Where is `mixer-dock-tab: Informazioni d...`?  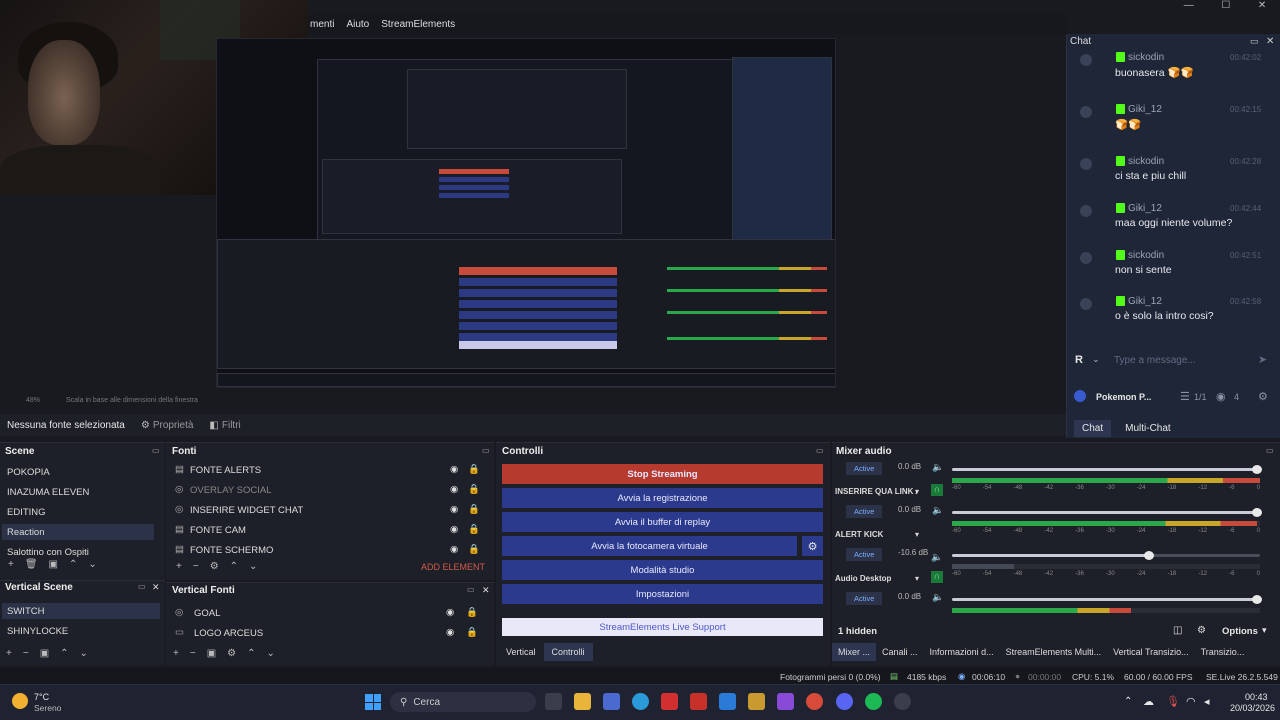 mixer-dock-tab: Informazioni d... is located at coordinates (962, 652).